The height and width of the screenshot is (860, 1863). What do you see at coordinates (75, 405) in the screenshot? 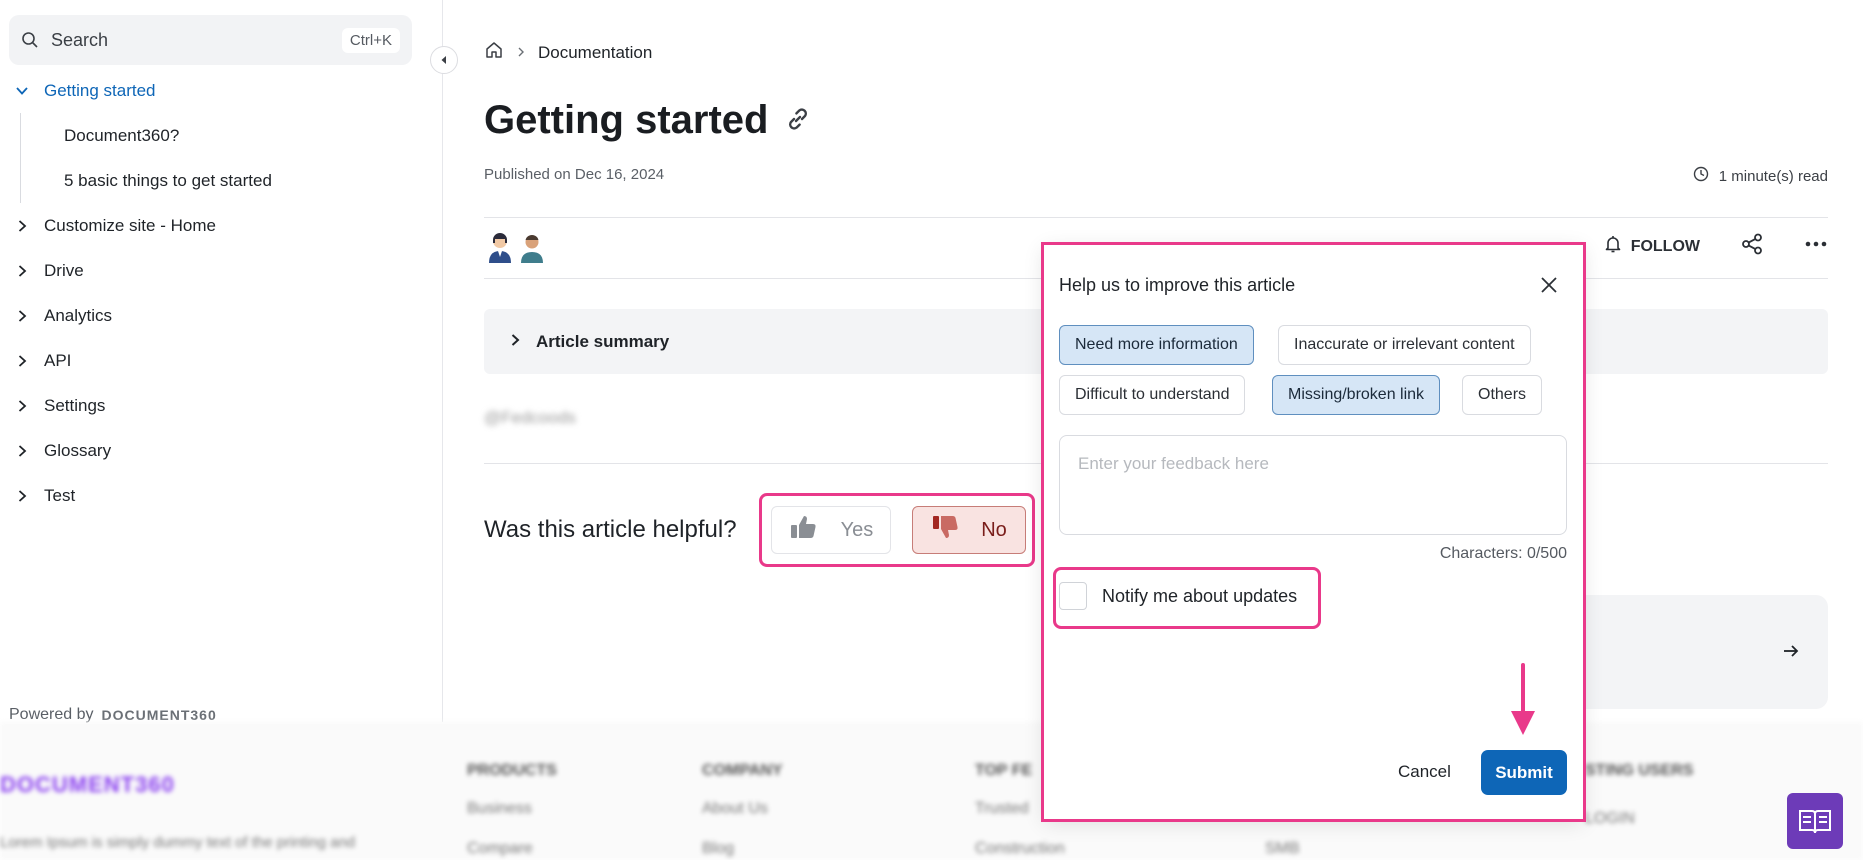
I see `sidebar-item-label: Settings` at bounding box center [75, 405].